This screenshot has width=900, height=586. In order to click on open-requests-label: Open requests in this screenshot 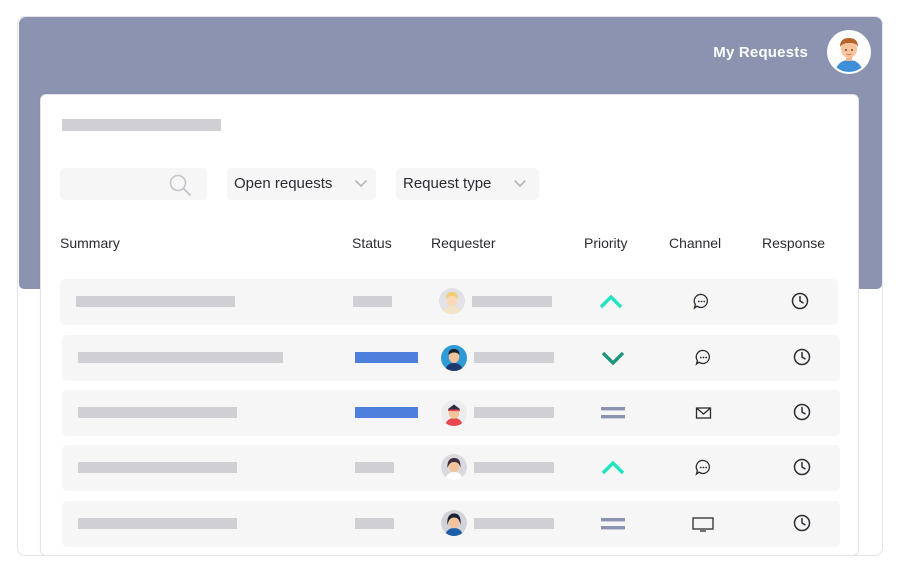, I will do `click(283, 183)`.